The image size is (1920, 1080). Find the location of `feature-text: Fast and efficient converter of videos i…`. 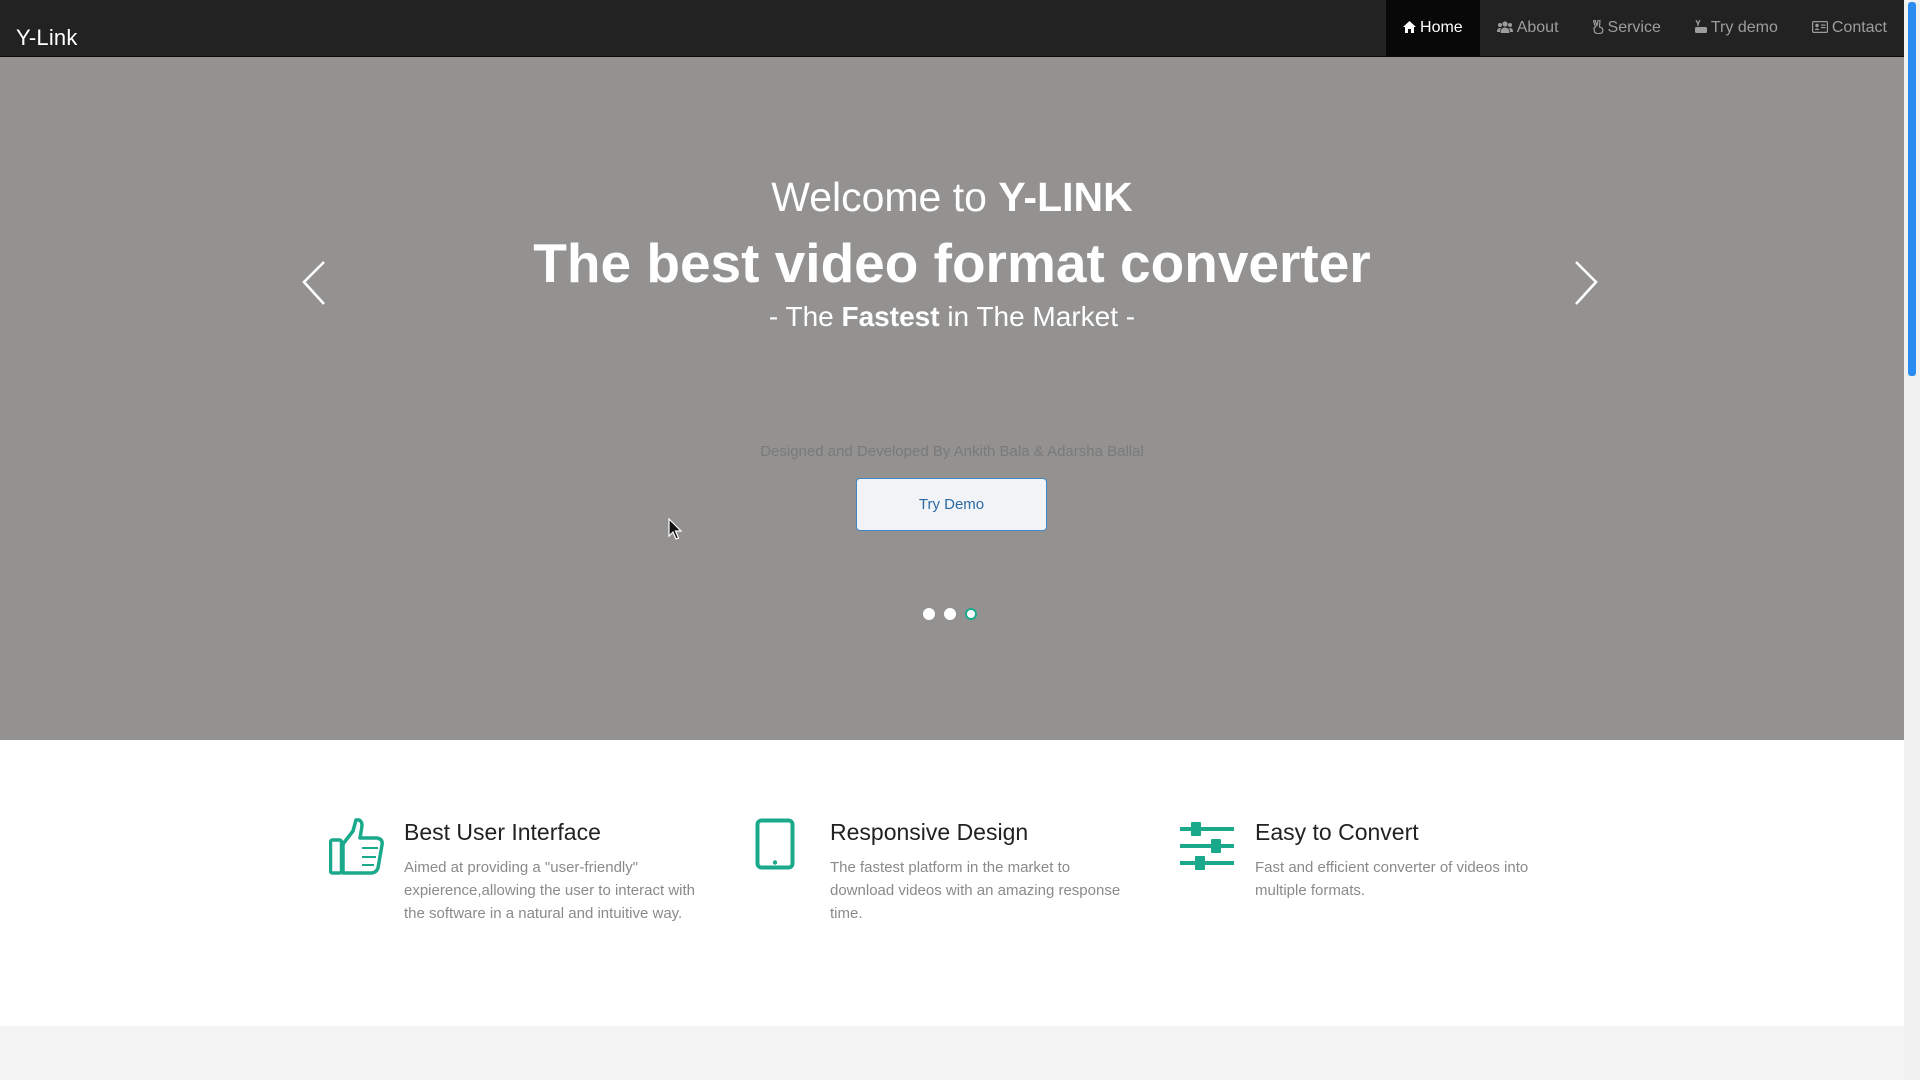

feature-text: Fast and efficient converter of videos i… is located at coordinates (1392, 879).